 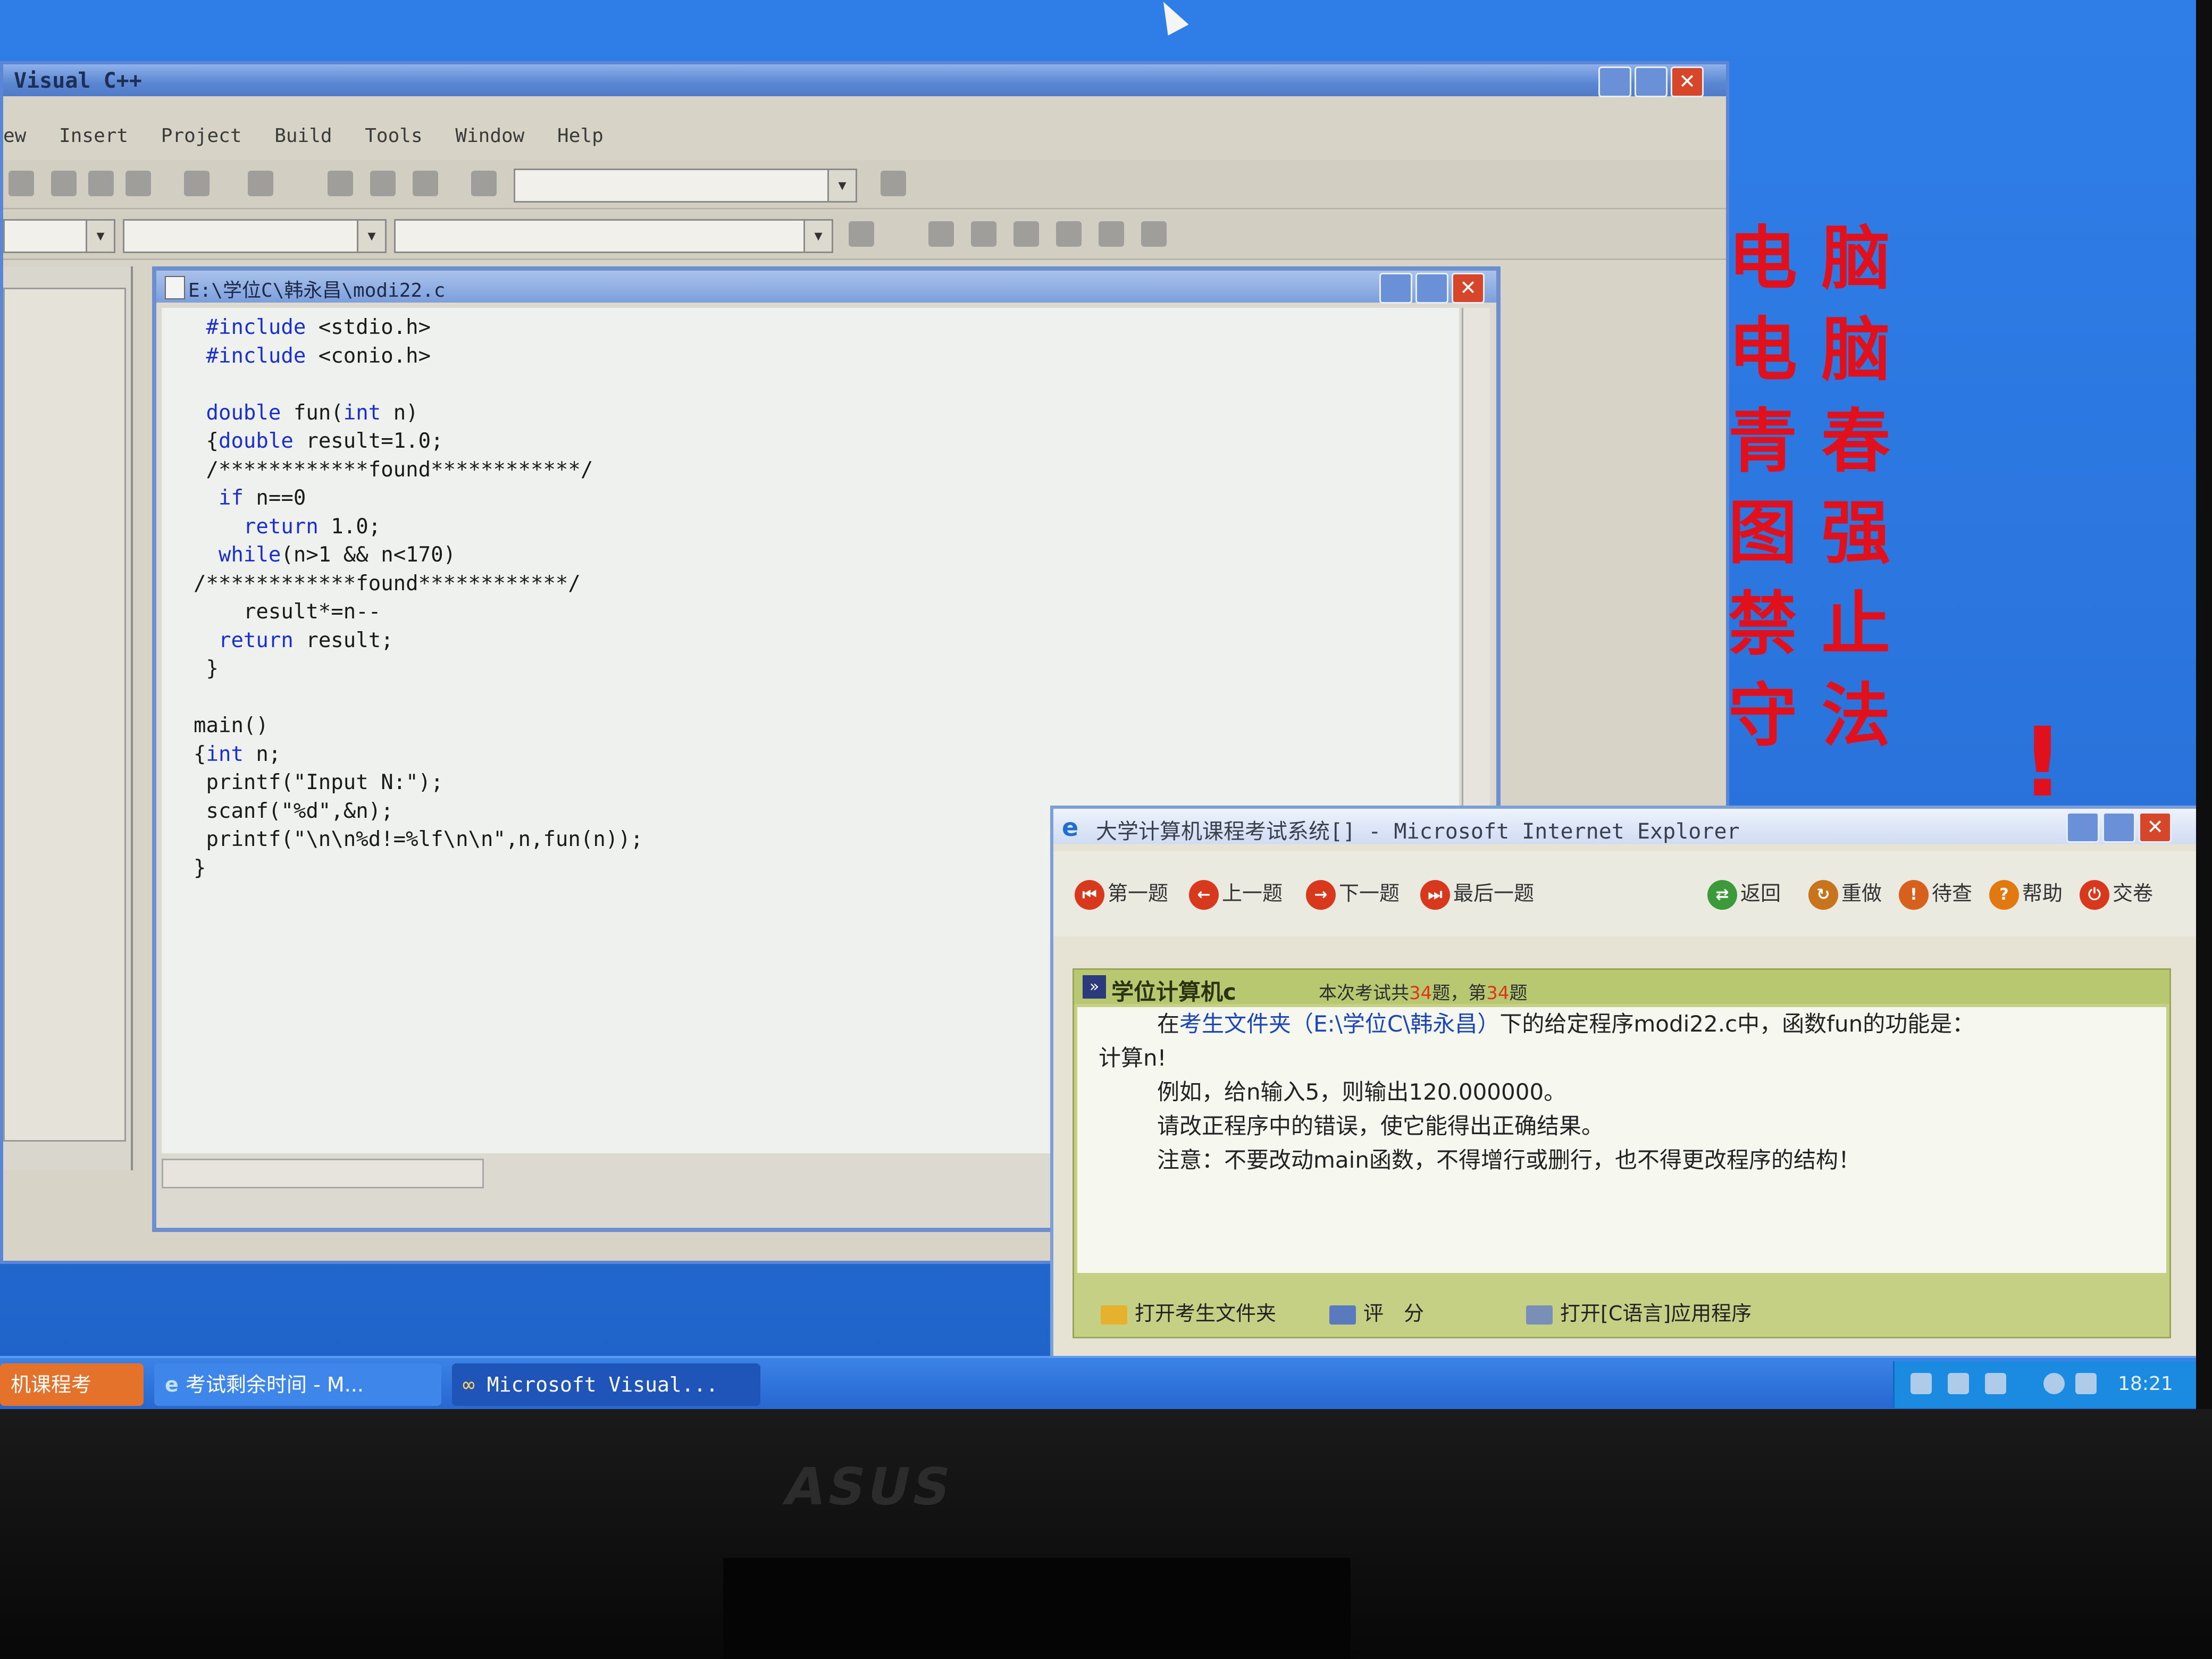 What do you see at coordinates (1539, 1315) in the screenshot?
I see `application-window-icon` at bounding box center [1539, 1315].